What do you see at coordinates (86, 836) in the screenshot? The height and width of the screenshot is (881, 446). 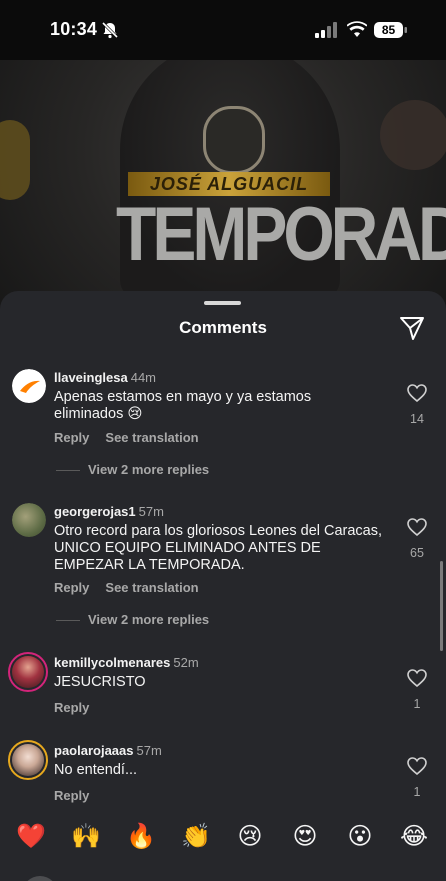 I see `emoji-raised-hands-button: 🙌` at bounding box center [86, 836].